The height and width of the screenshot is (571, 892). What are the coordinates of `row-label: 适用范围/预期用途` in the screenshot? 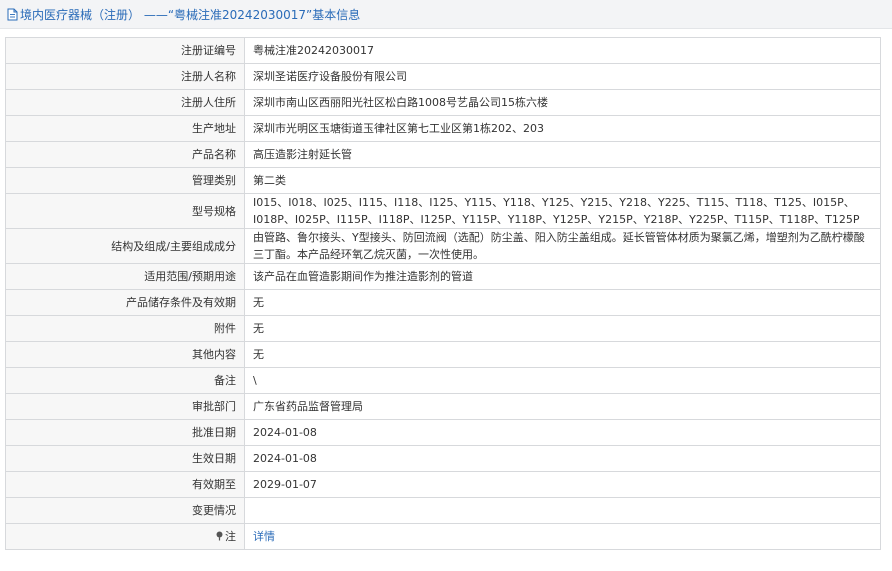 It's located at (125, 276).